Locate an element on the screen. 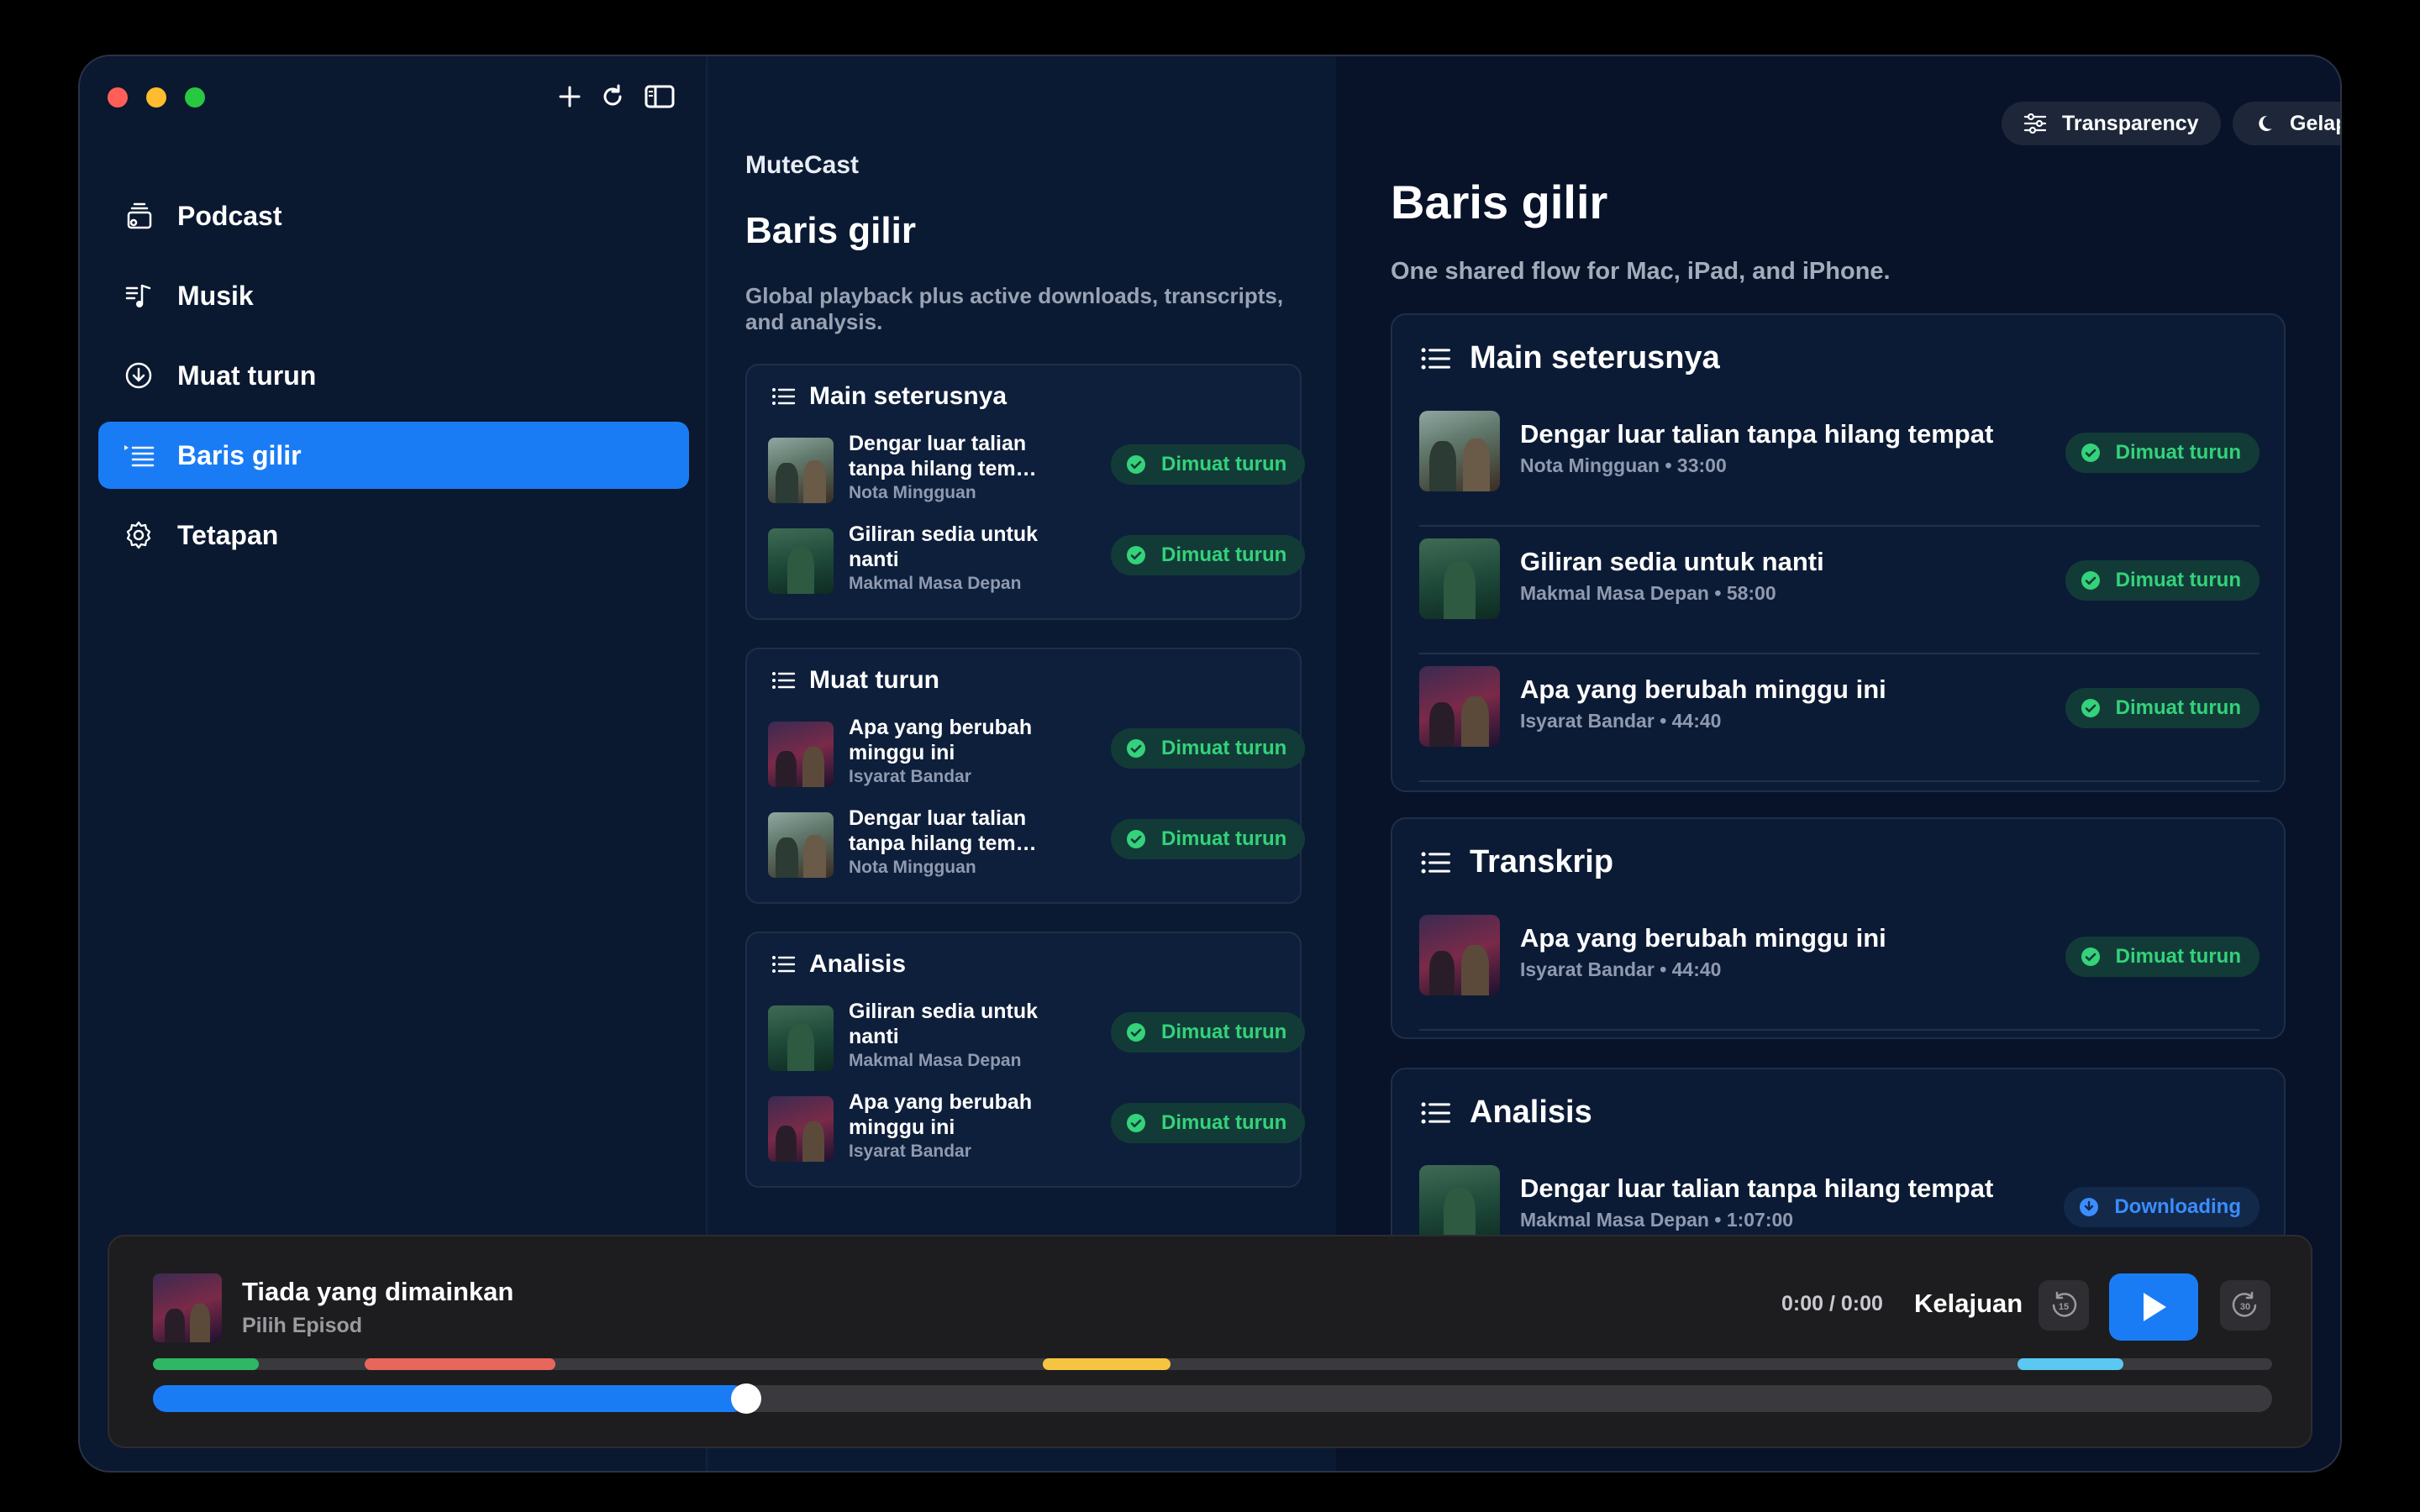 The height and width of the screenshot is (1512, 2420). sidebar-item-settings: Tetapan is located at coordinates (393, 535).